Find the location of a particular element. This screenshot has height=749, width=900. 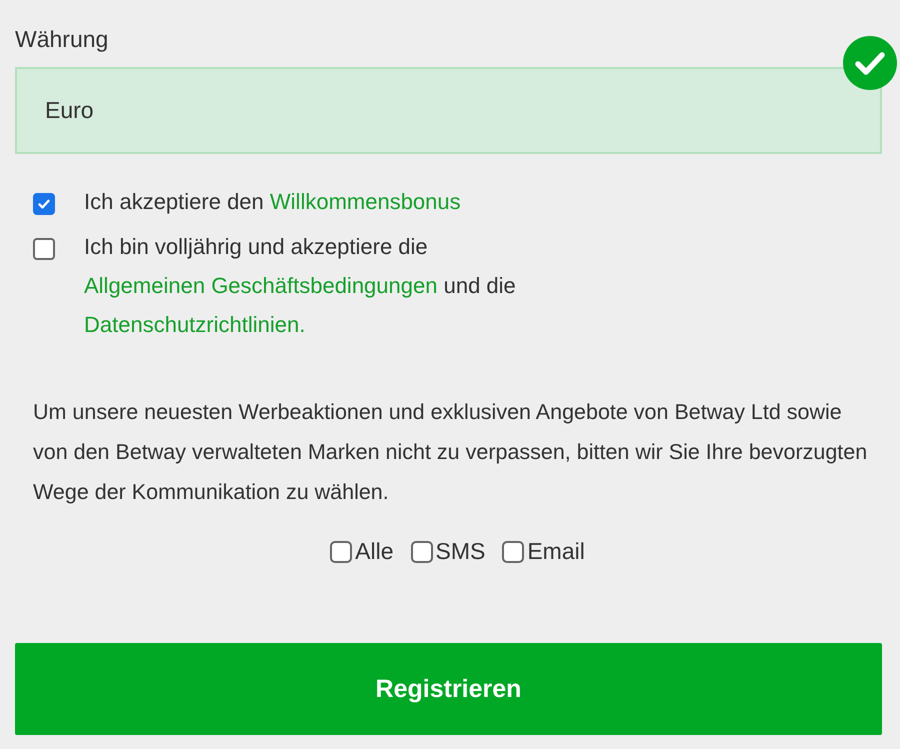

channel-label: Alle is located at coordinates (374, 551).